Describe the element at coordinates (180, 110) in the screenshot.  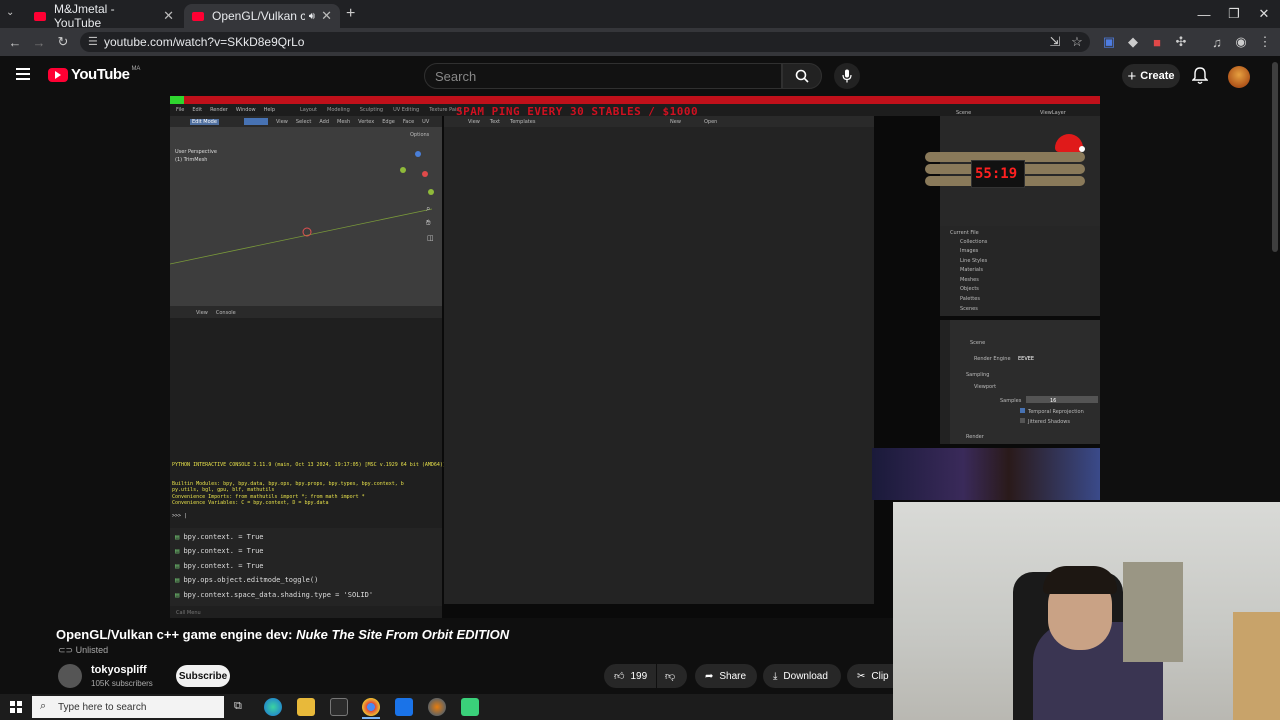
I see `blender-menu-item: File` at that location.